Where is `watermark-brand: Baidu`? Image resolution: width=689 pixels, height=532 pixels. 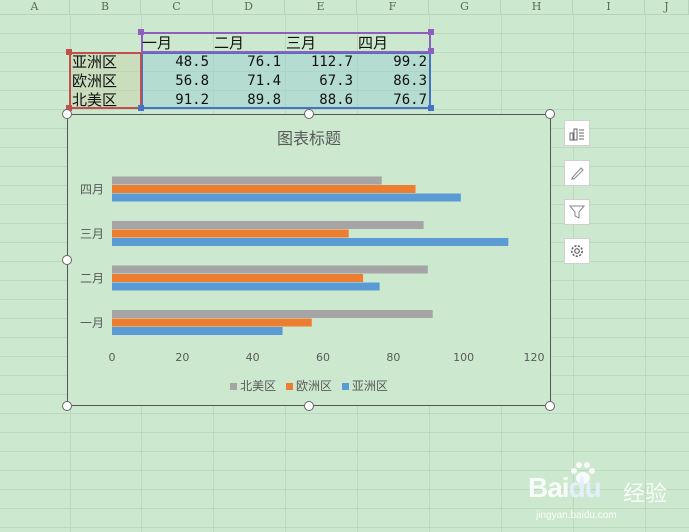
watermark-brand: Baidu is located at coordinates (565, 487).